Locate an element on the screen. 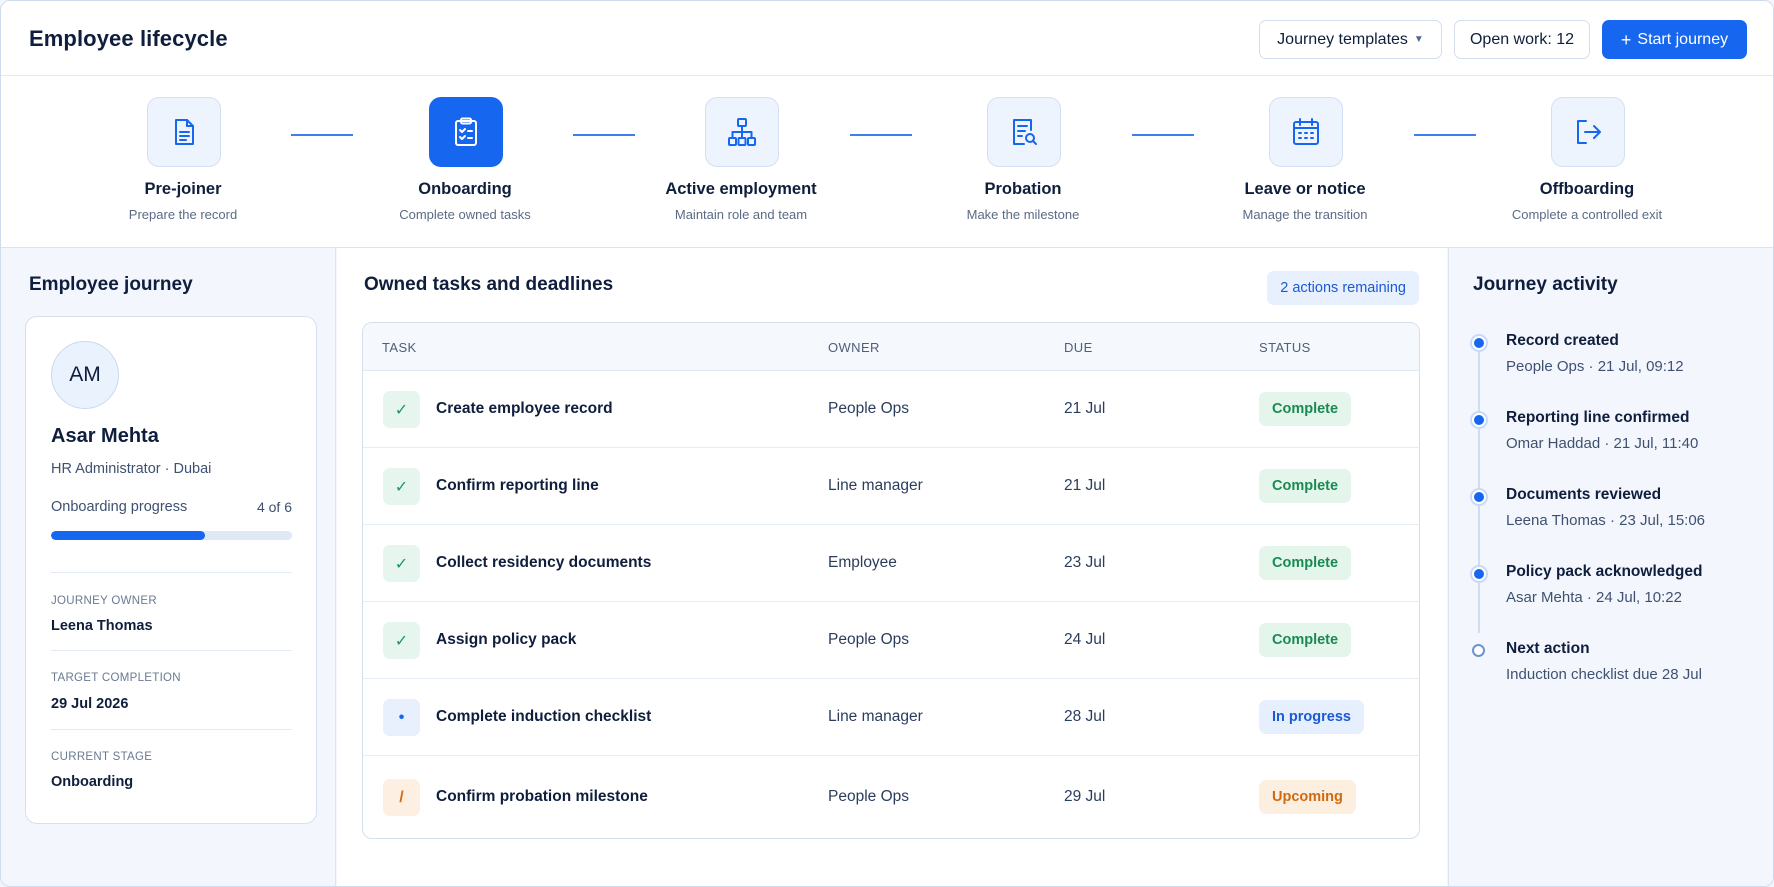 The height and width of the screenshot is (887, 1774). task-name: Assign policy pack is located at coordinates (506, 639).